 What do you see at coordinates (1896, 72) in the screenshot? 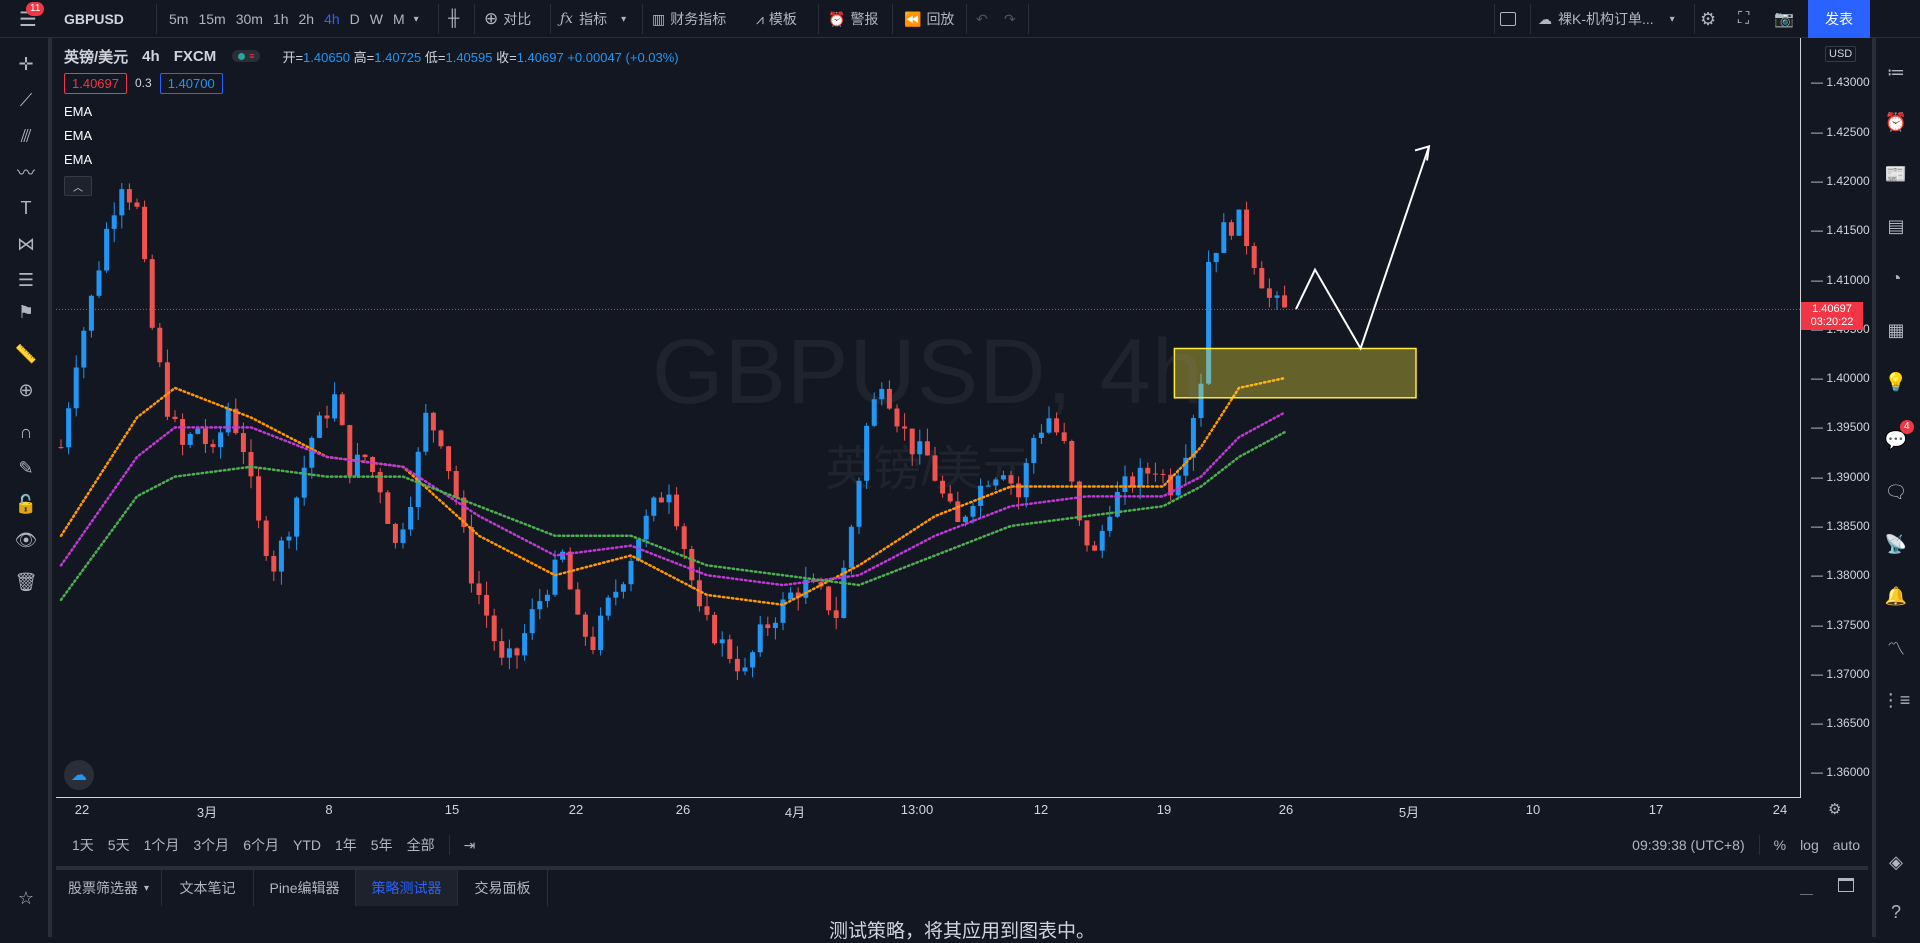
I see `watchlist-button: ≔` at bounding box center [1896, 72].